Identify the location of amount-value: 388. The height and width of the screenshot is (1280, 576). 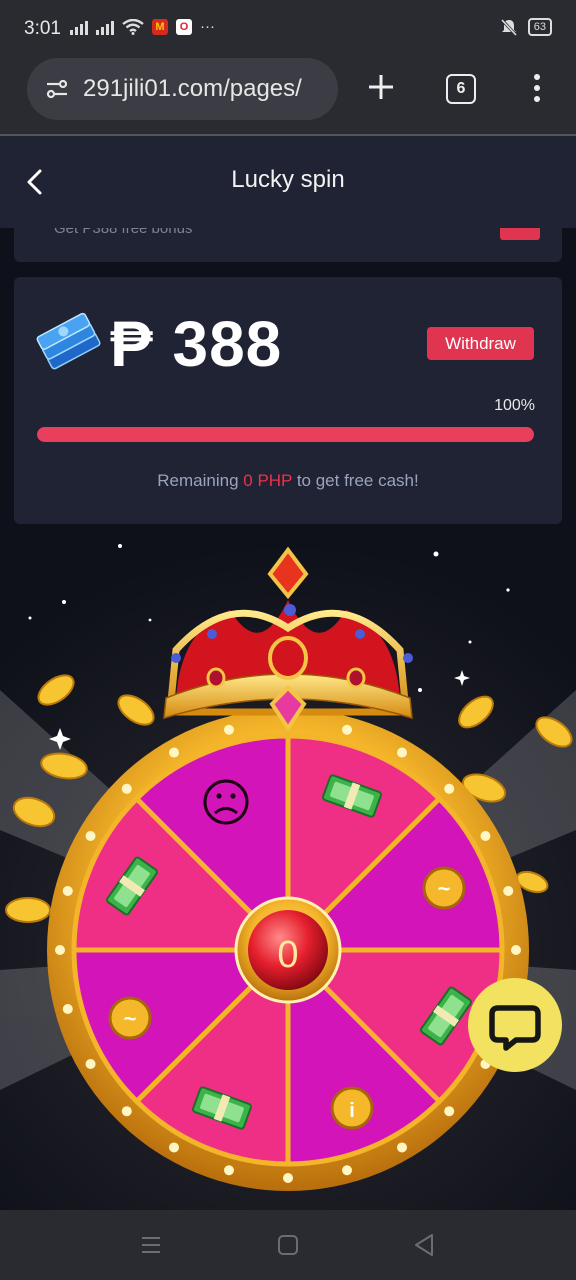
(227, 344).